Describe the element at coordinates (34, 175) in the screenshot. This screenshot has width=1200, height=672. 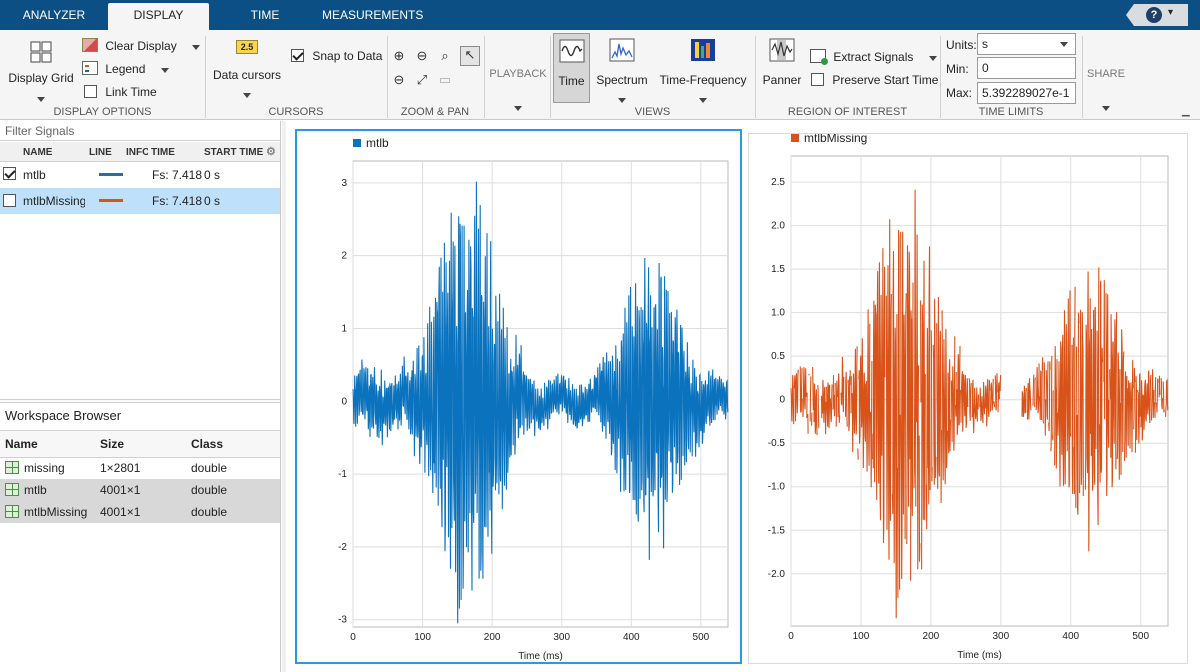
I see `signal-name: mtlb` at that location.